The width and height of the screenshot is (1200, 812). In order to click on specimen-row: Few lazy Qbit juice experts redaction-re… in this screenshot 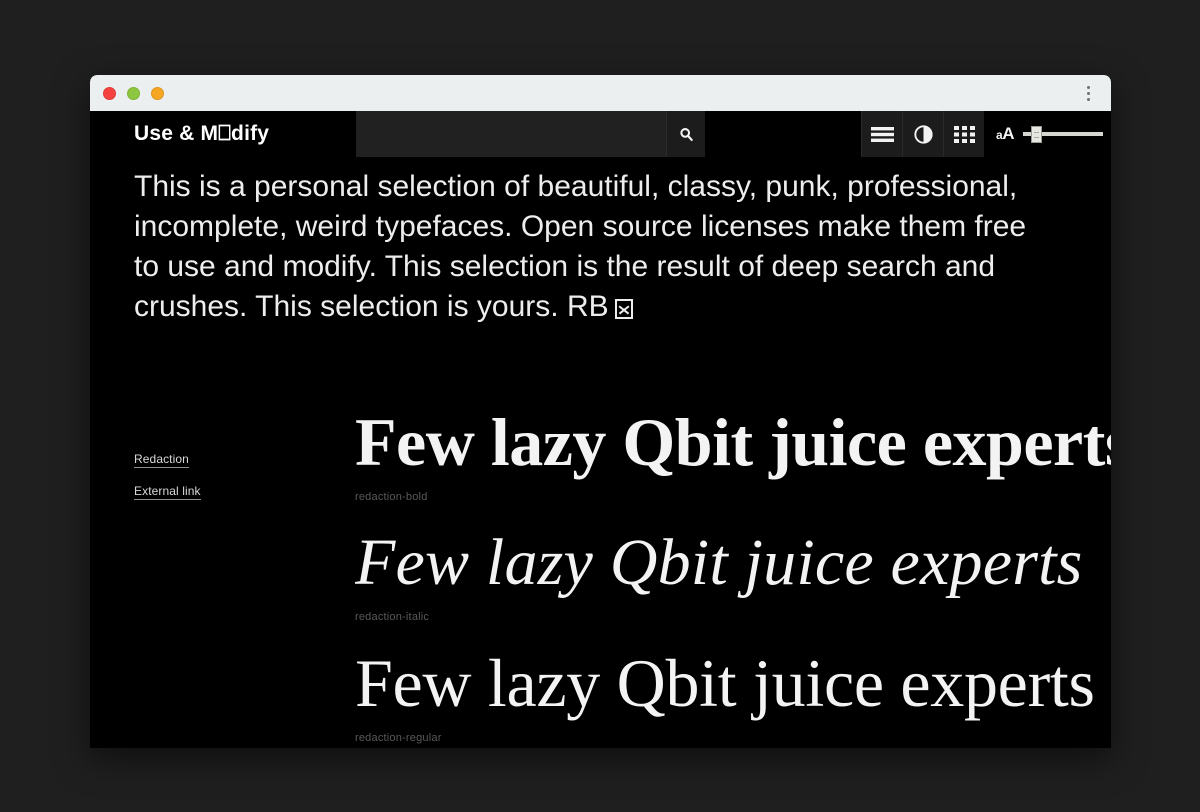, I will do `click(733, 694)`.